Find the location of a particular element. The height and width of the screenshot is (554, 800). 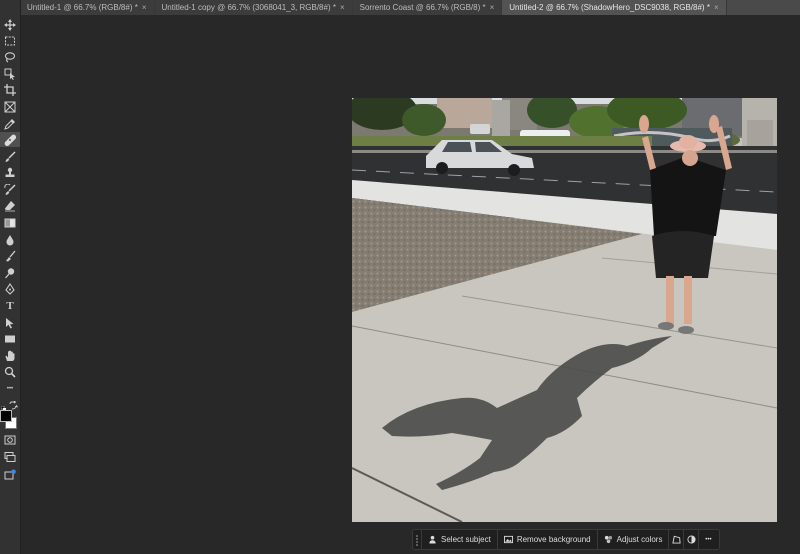

tools-panel: T ••• is located at coordinates (10, 277).